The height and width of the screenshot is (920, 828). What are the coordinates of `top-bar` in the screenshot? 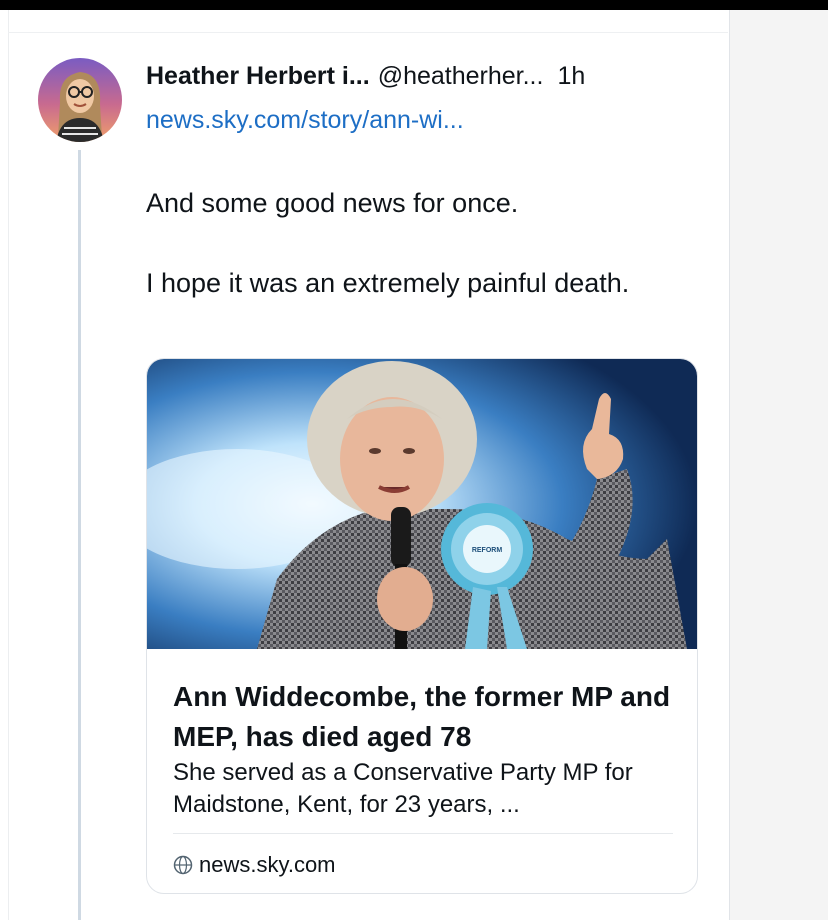 It's located at (414, 5).